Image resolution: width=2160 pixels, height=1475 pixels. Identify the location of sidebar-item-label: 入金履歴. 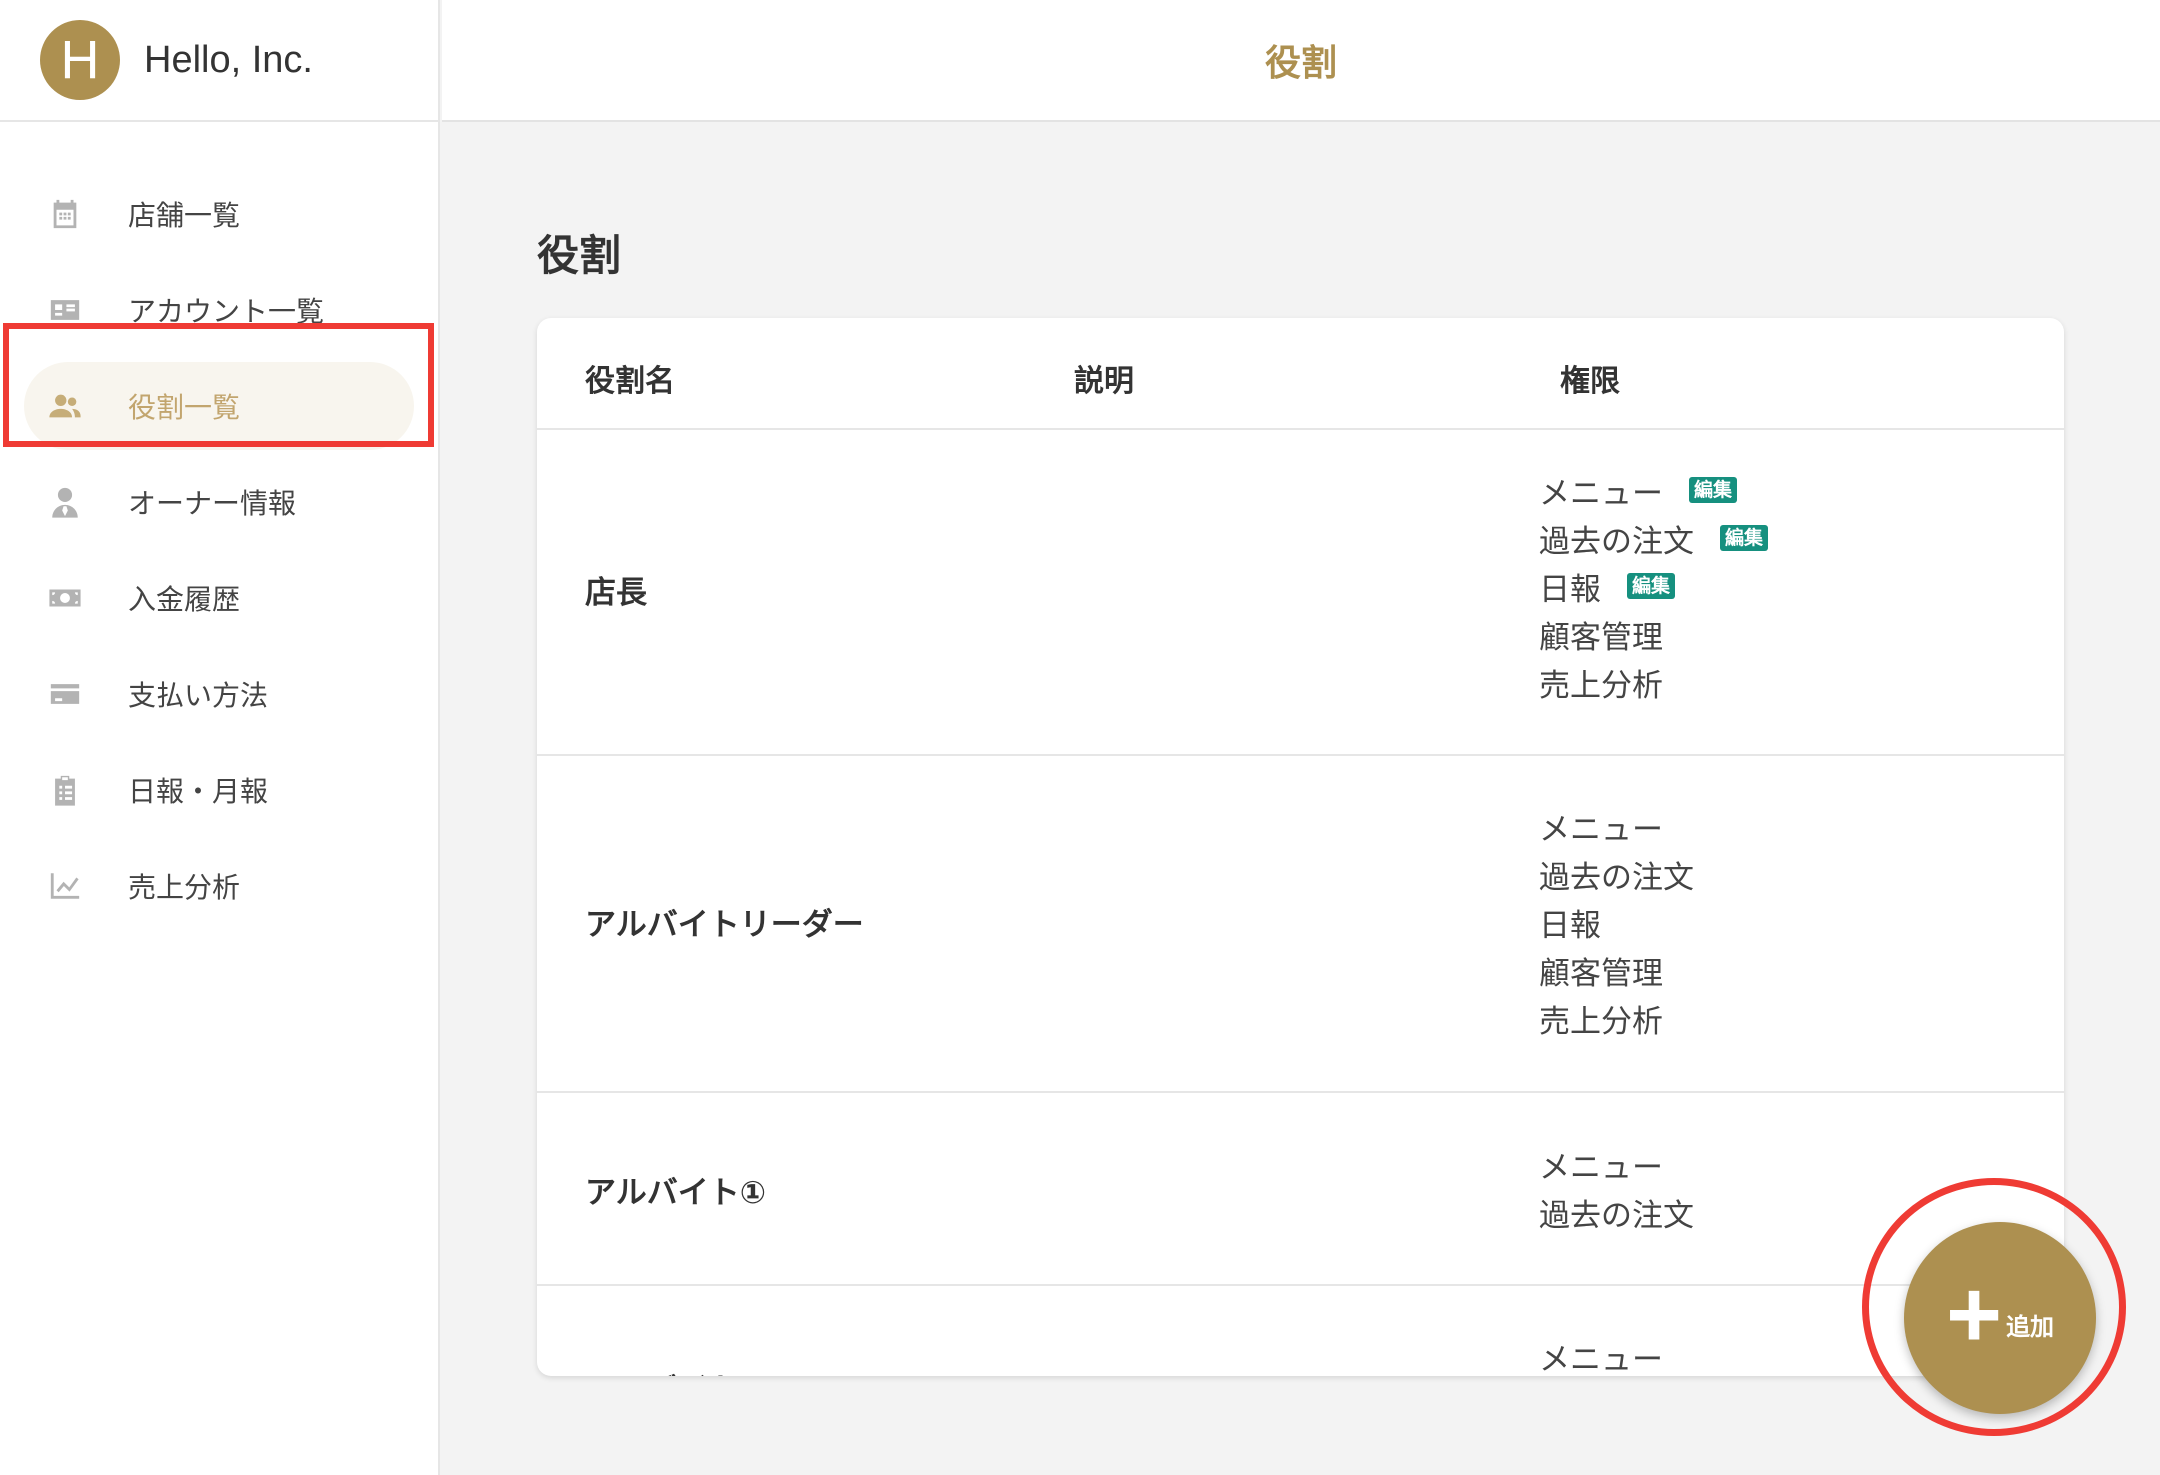
(184, 599).